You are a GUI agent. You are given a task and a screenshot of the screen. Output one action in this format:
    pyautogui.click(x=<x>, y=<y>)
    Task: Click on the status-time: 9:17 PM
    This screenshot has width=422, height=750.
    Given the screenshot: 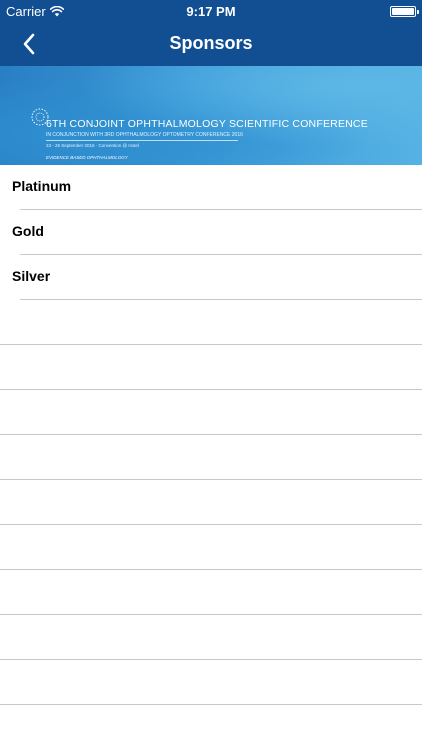 What is the action you would take?
    pyautogui.click(x=211, y=11)
    